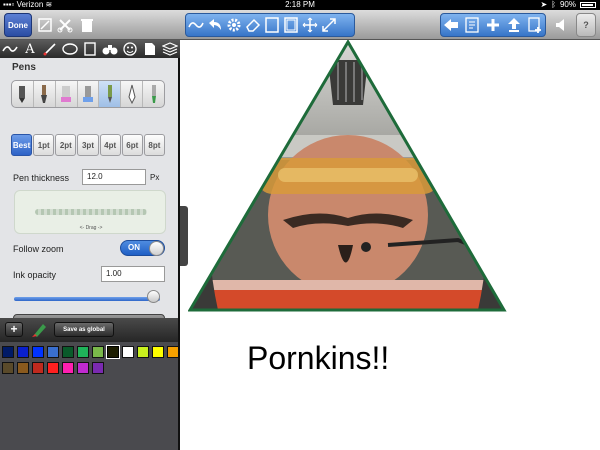 The height and width of the screenshot is (450, 600). I want to click on rectangle-tab, so click(90, 49).